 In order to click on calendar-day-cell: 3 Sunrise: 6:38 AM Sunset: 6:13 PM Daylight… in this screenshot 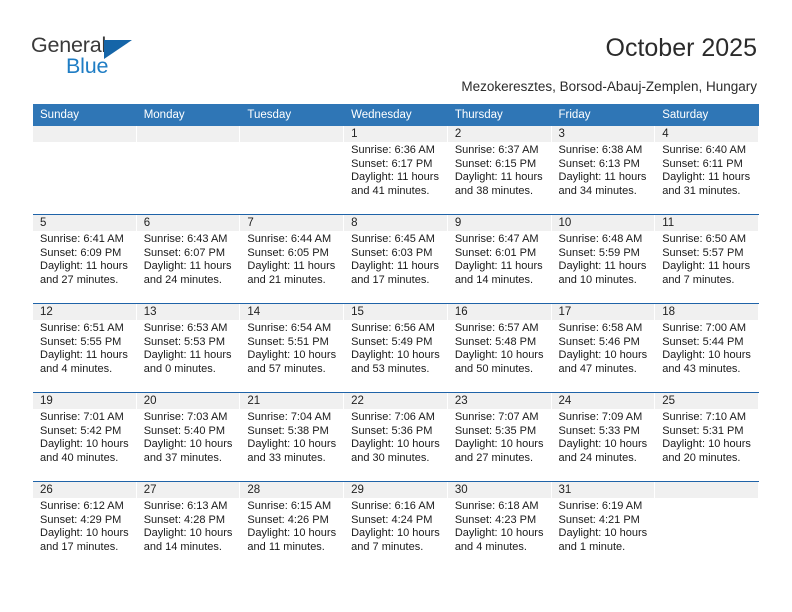, I will do `click(603, 170)`.